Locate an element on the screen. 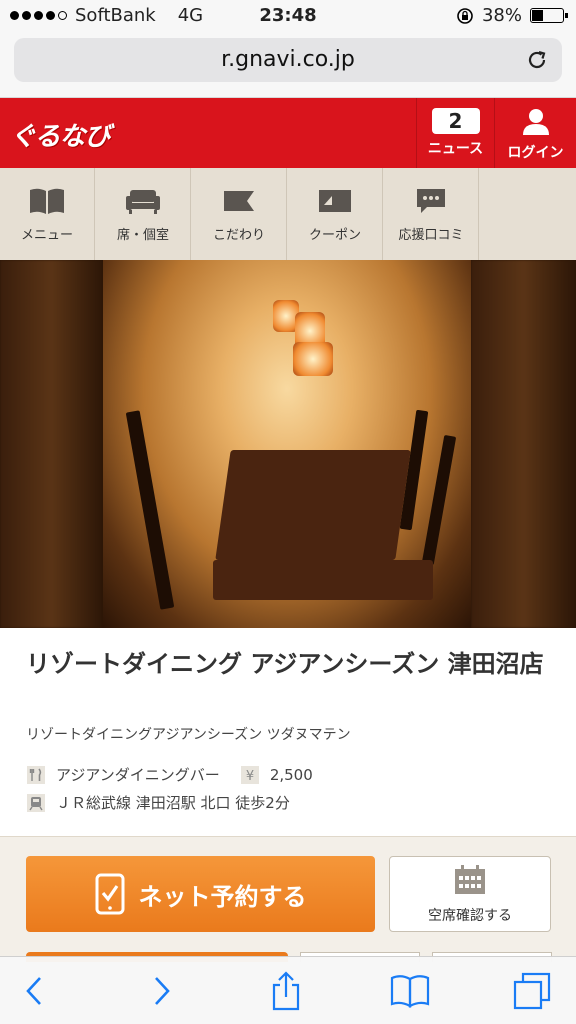  news-count-badge: 2 is located at coordinates (455, 121).